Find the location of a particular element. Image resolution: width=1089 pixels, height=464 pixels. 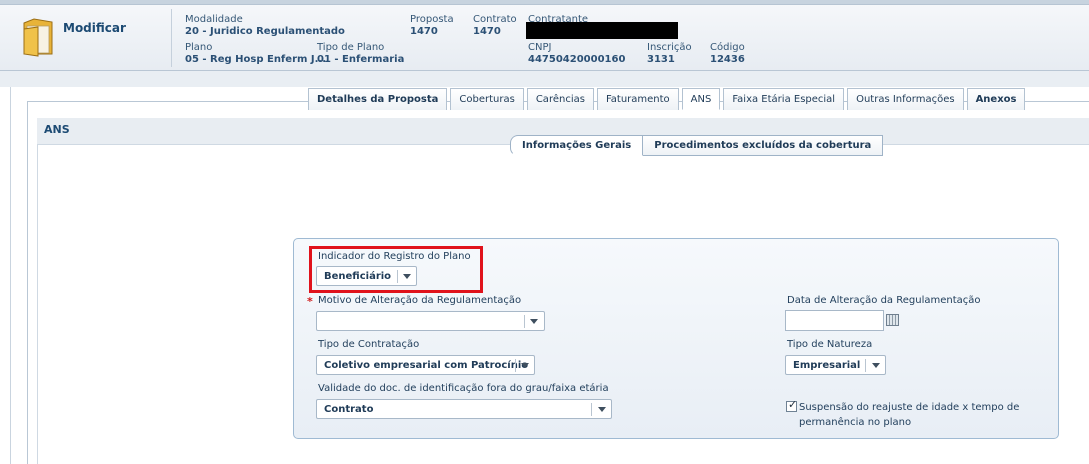

cnpj-label: CNPJ is located at coordinates (540, 47).